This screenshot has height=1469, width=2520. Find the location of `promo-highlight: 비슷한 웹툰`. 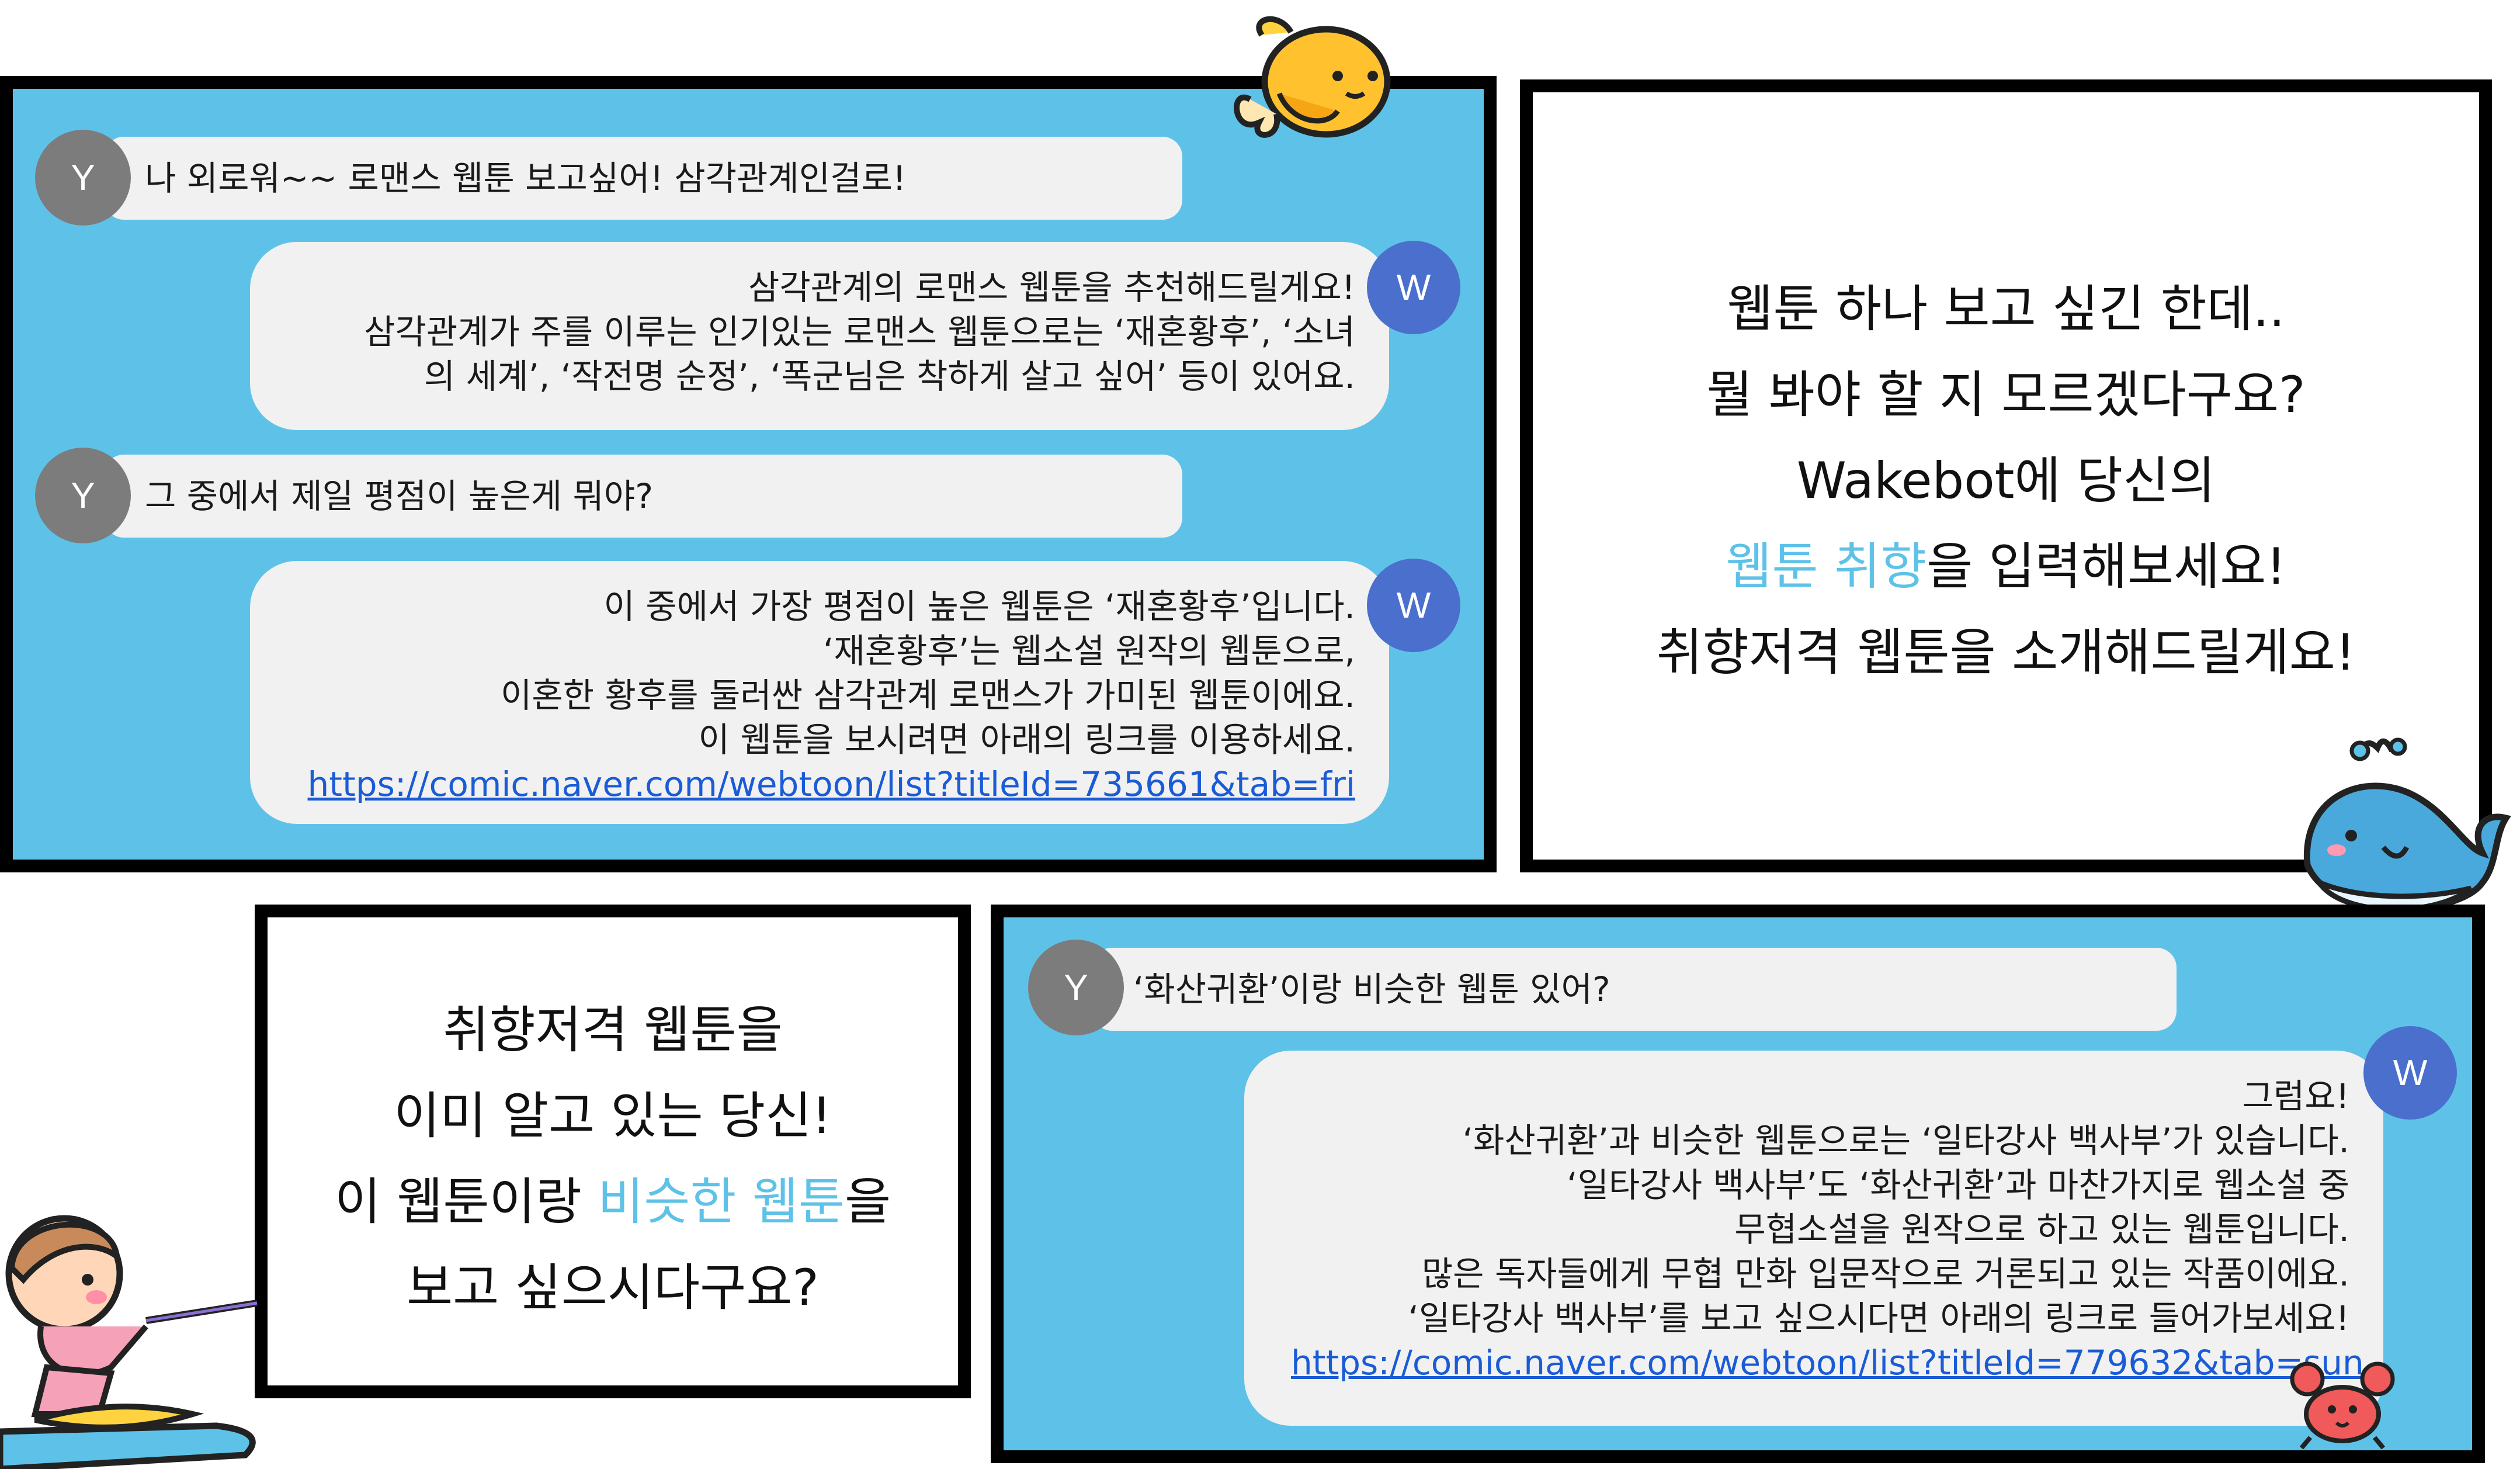

promo-highlight: 비슷한 웹툰 is located at coordinates (721, 1202).